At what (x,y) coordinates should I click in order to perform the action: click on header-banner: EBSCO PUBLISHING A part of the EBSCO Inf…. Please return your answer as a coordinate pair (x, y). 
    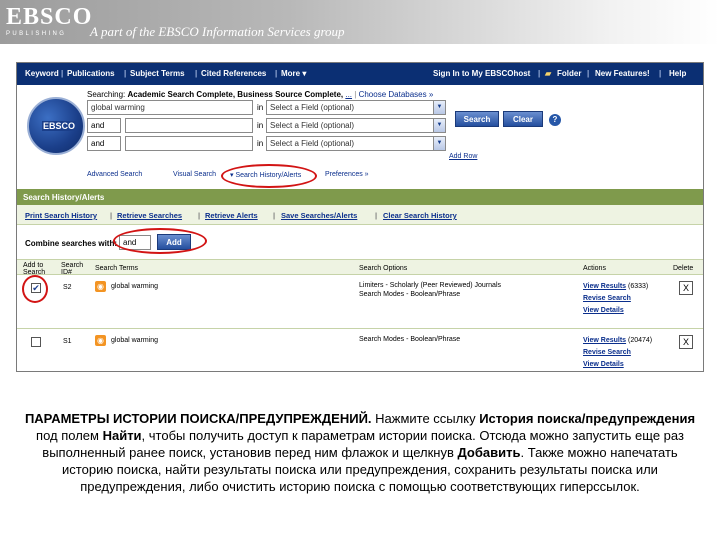
    Looking at the image, I should click on (360, 22).